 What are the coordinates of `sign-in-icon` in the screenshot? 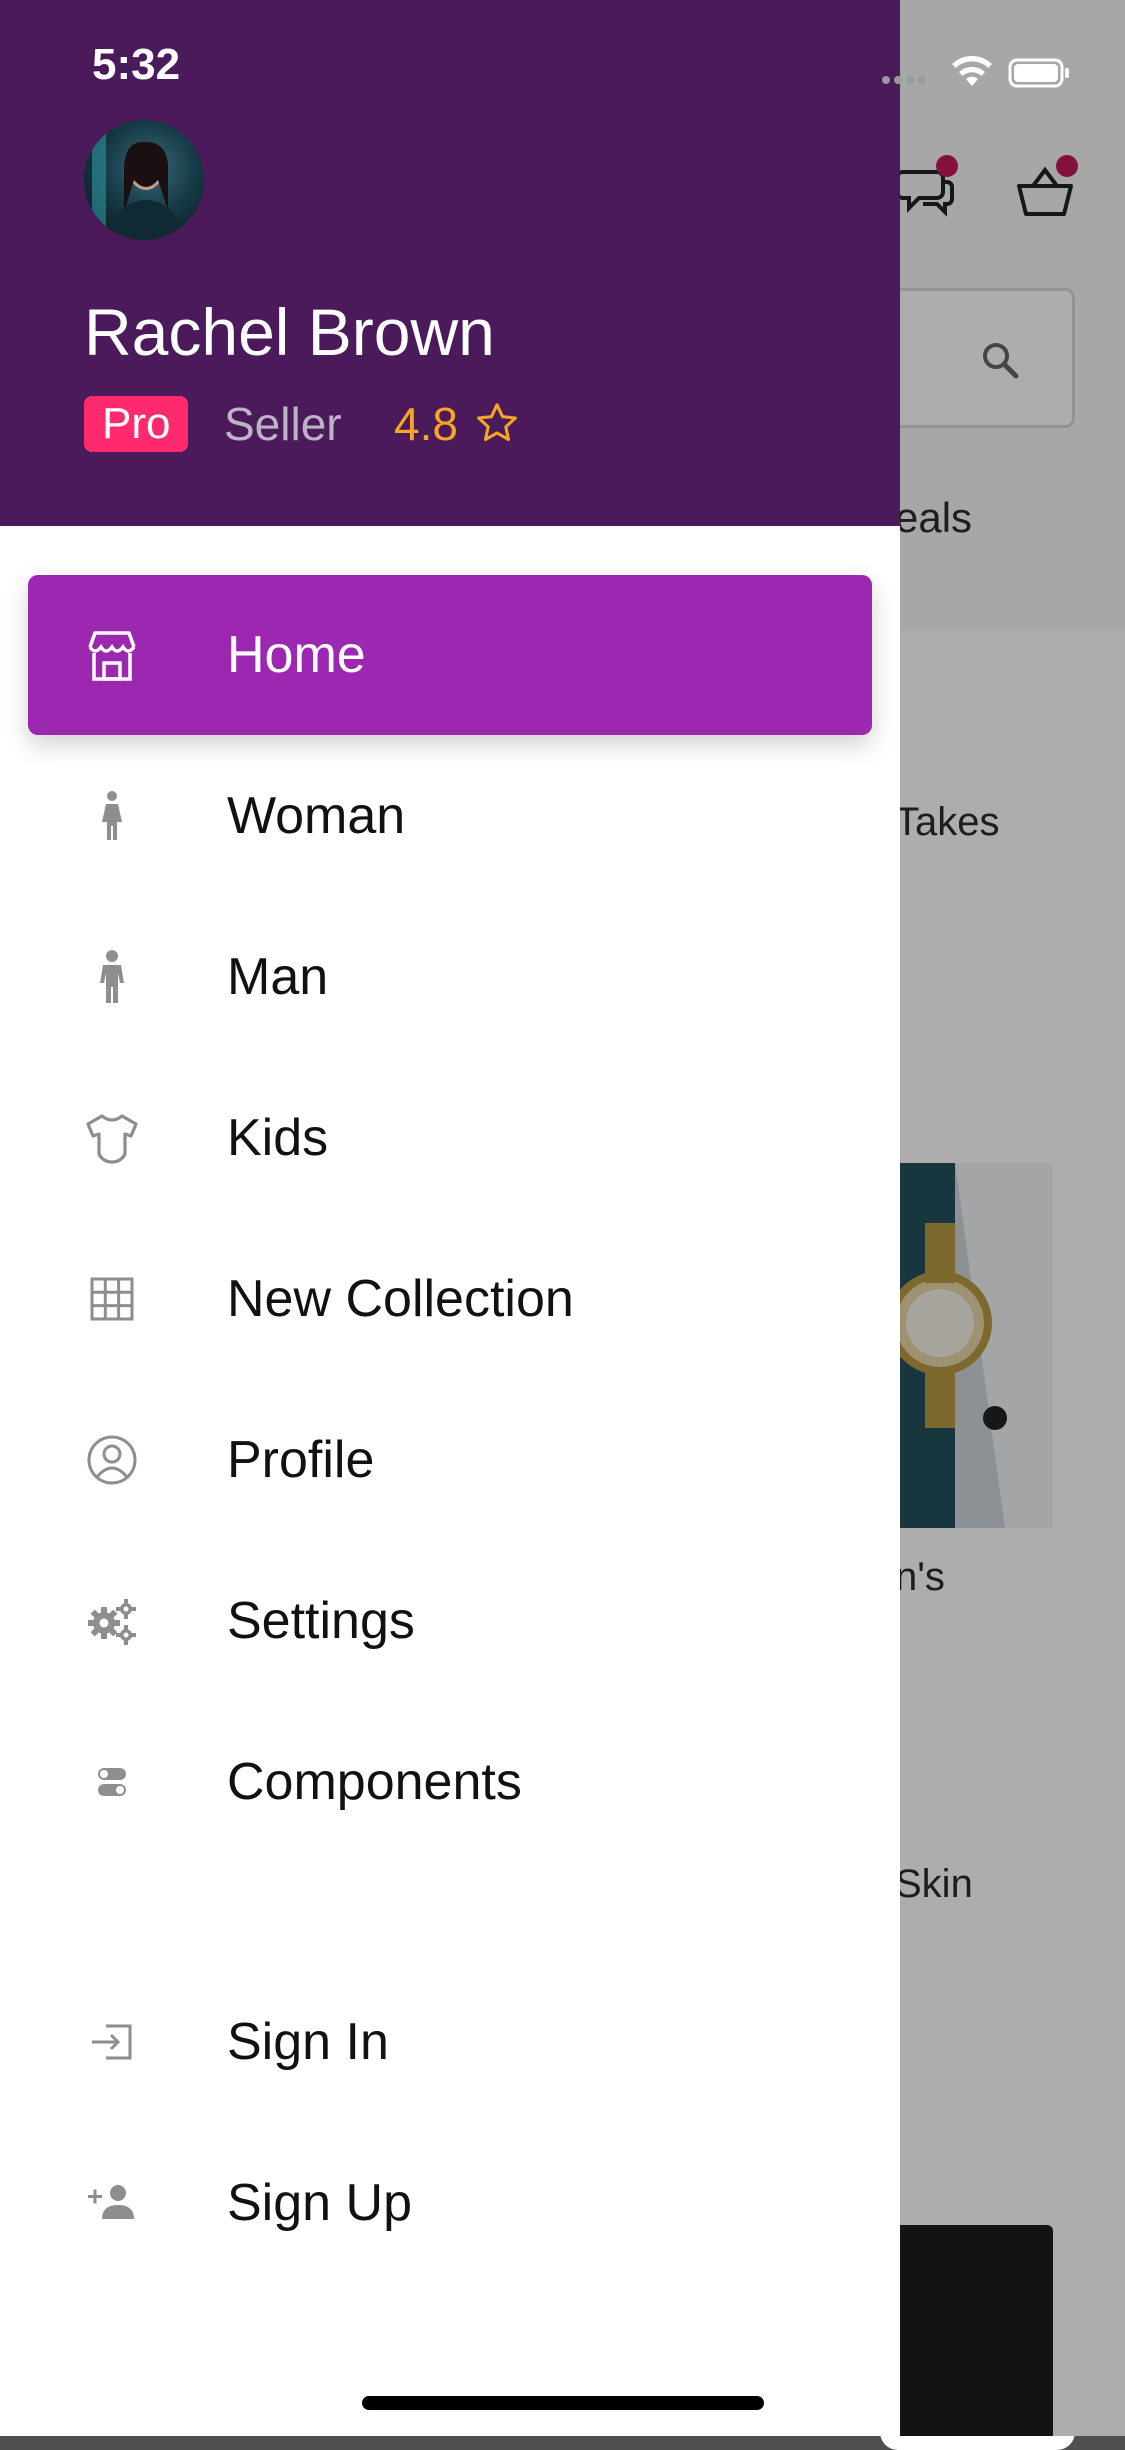 It's located at (112, 2042).